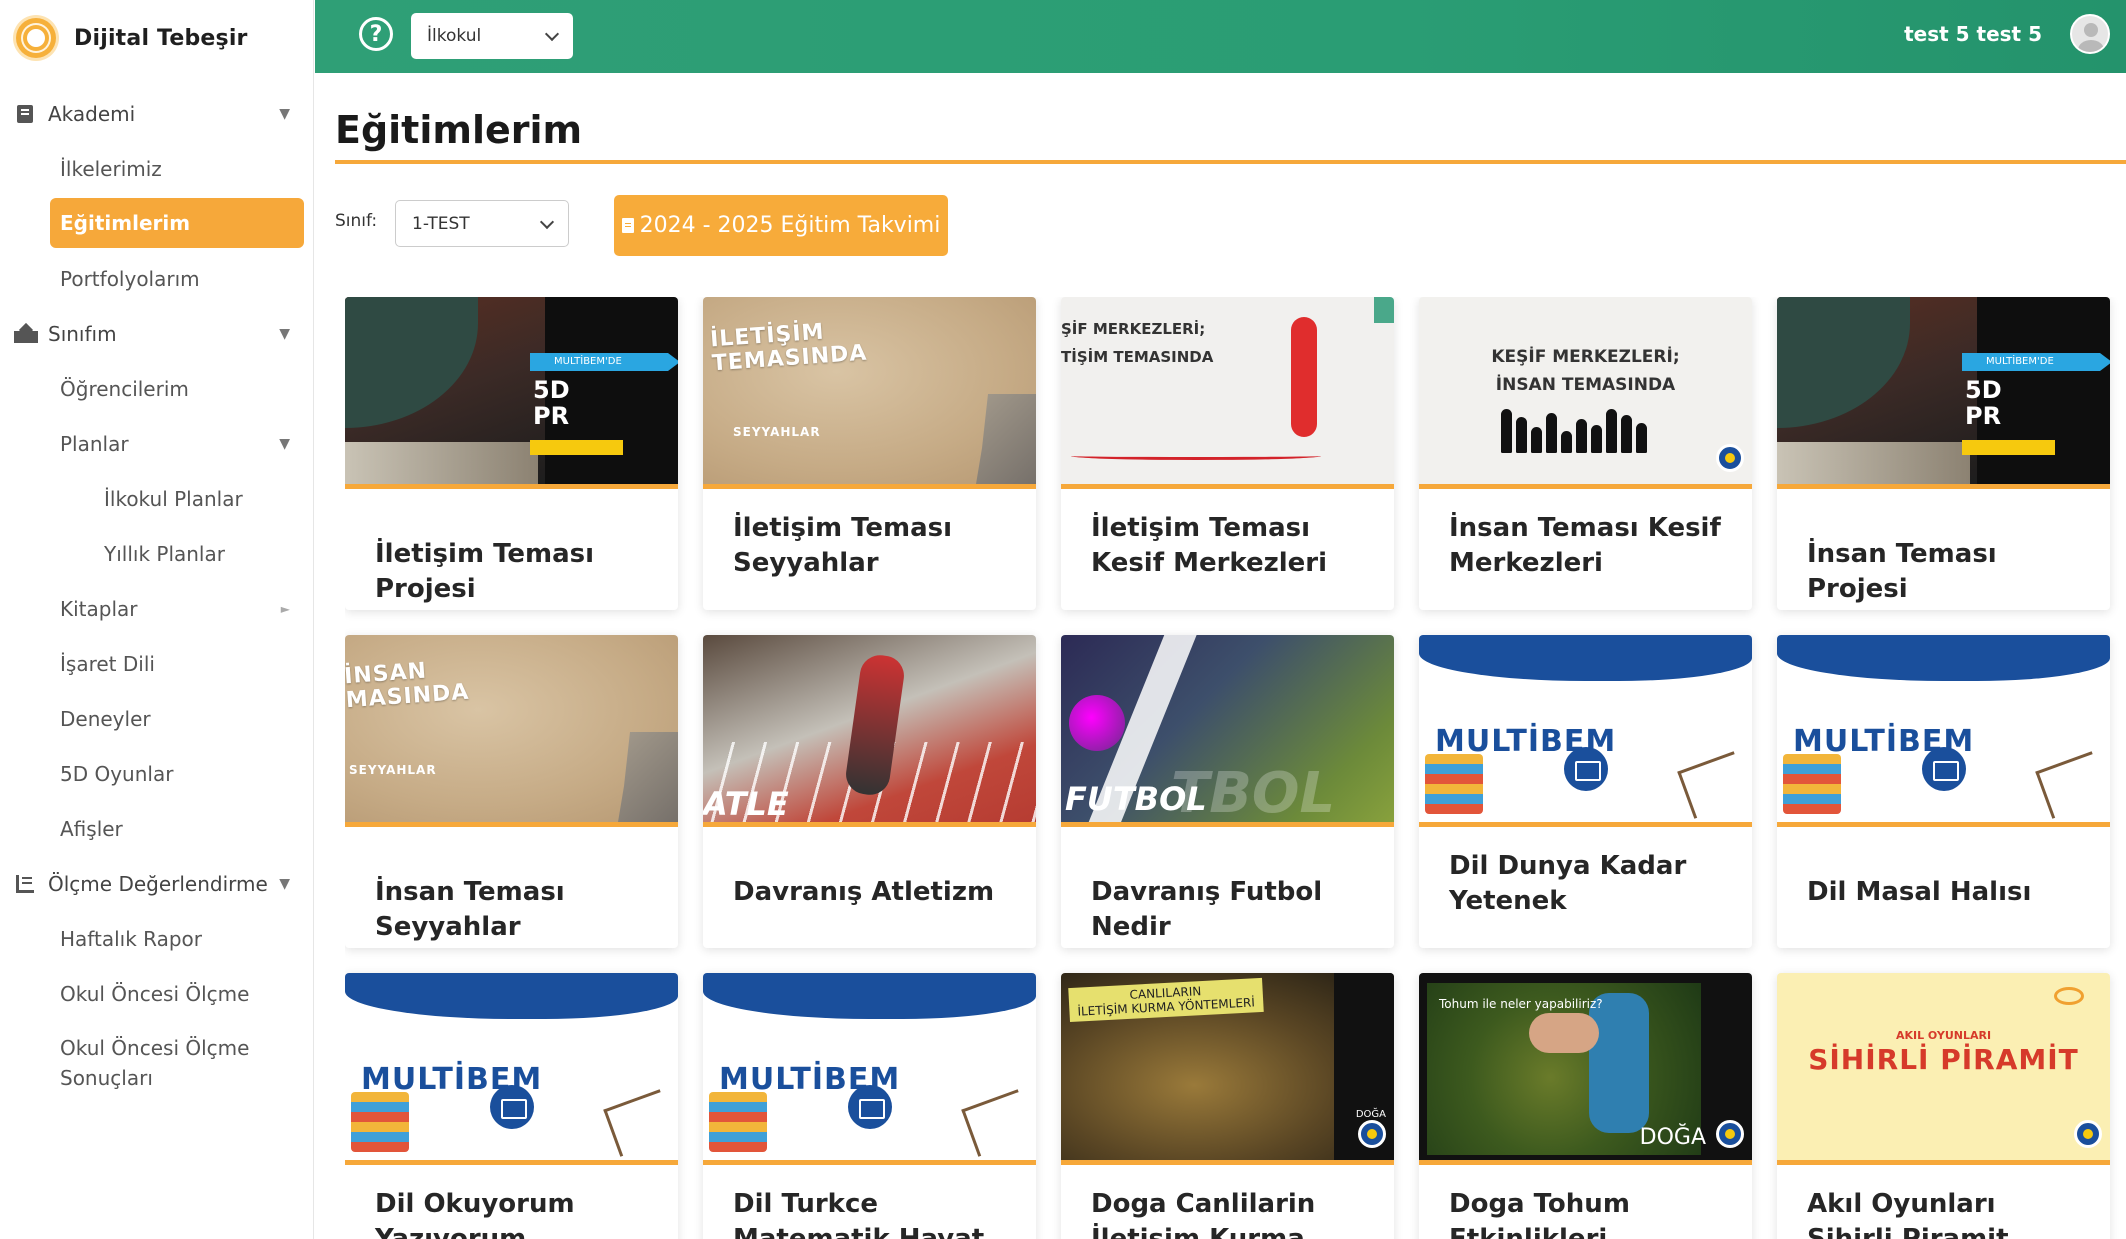  I want to click on avatar, so click(2090, 34).